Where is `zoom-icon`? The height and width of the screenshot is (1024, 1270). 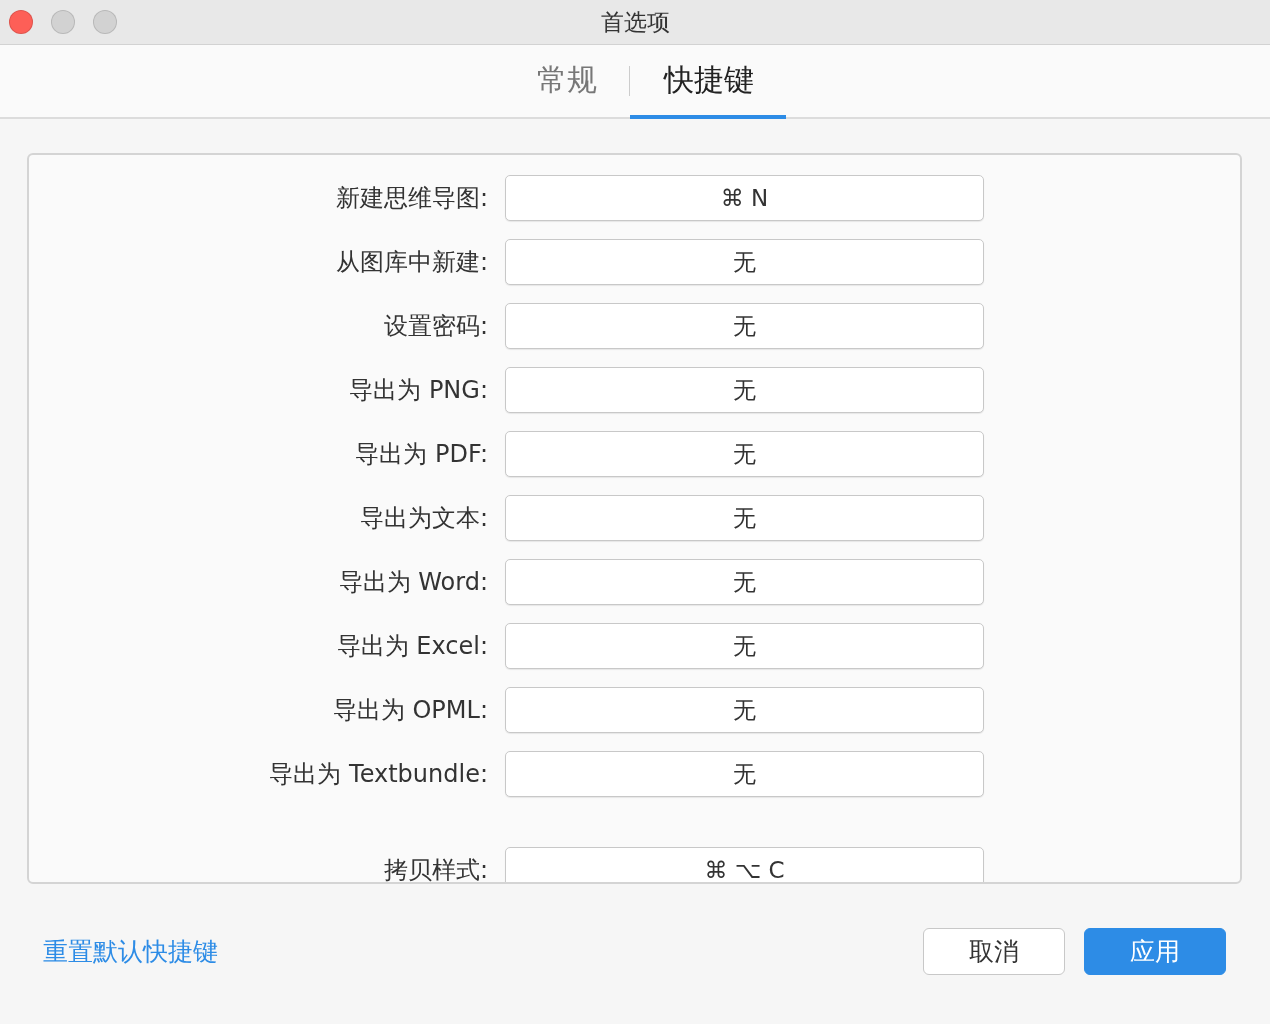 zoom-icon is located at coordinates (105, 22).